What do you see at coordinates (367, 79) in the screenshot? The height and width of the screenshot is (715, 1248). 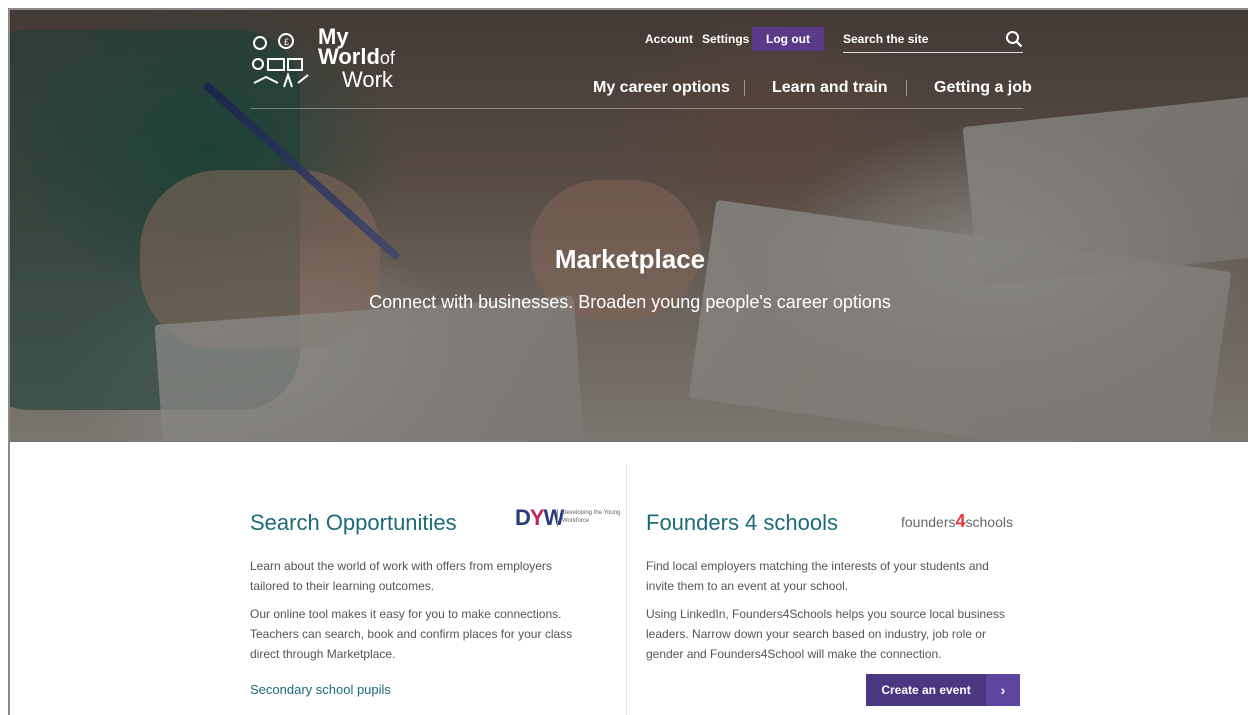 I see `logo-line-work: Work` at bounding box center [367, 79].